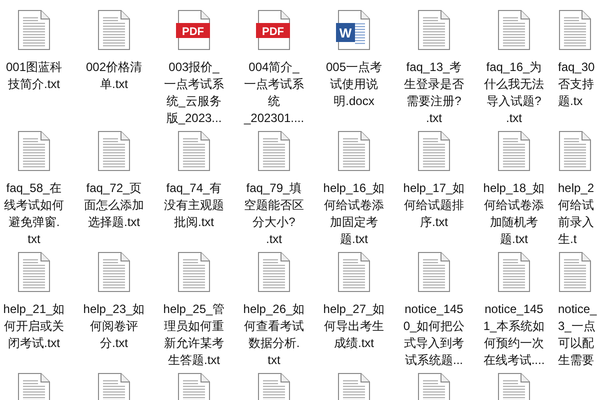  Describe the element at coordinates (274, 335) in the screenshot. I see `file-name: help_26_如 何查看考试 数据分析. txt` at that location.